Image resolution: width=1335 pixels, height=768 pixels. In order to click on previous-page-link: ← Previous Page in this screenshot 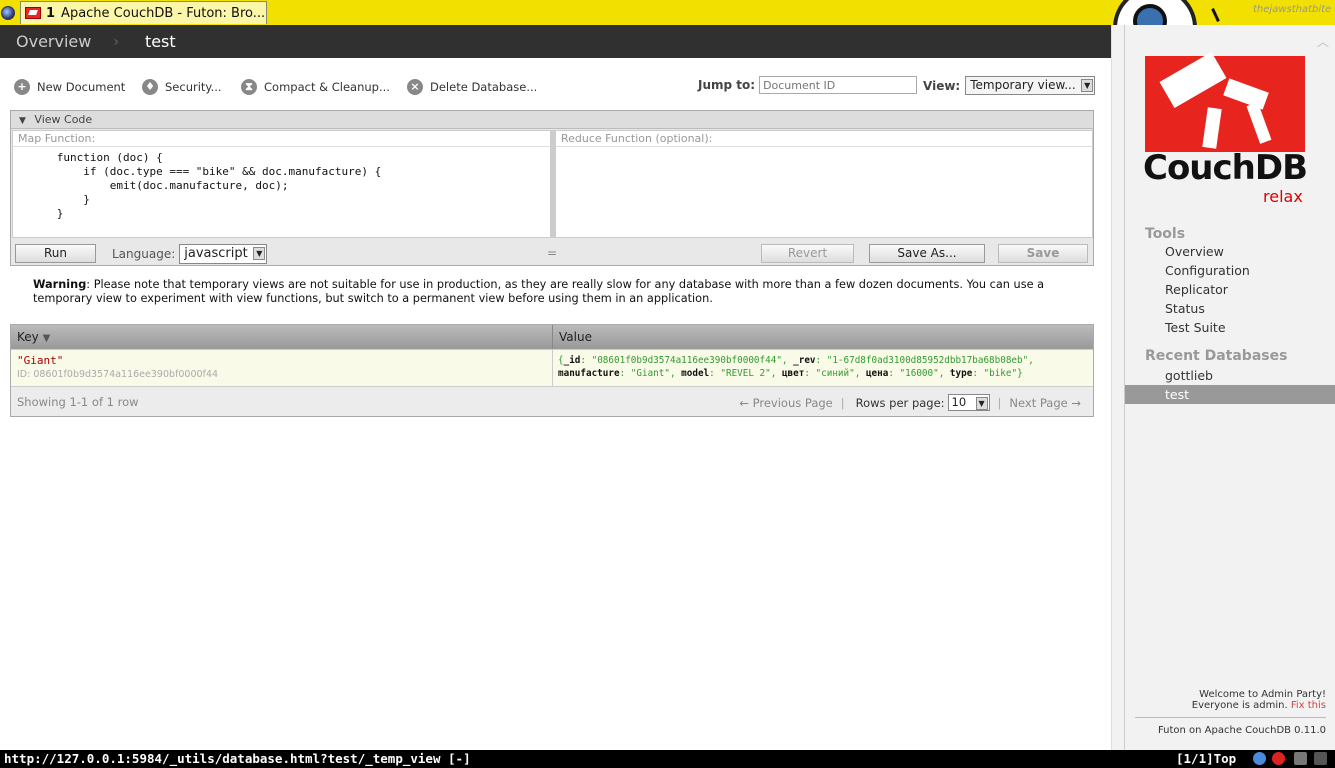, I will do `click(785, 403)`.